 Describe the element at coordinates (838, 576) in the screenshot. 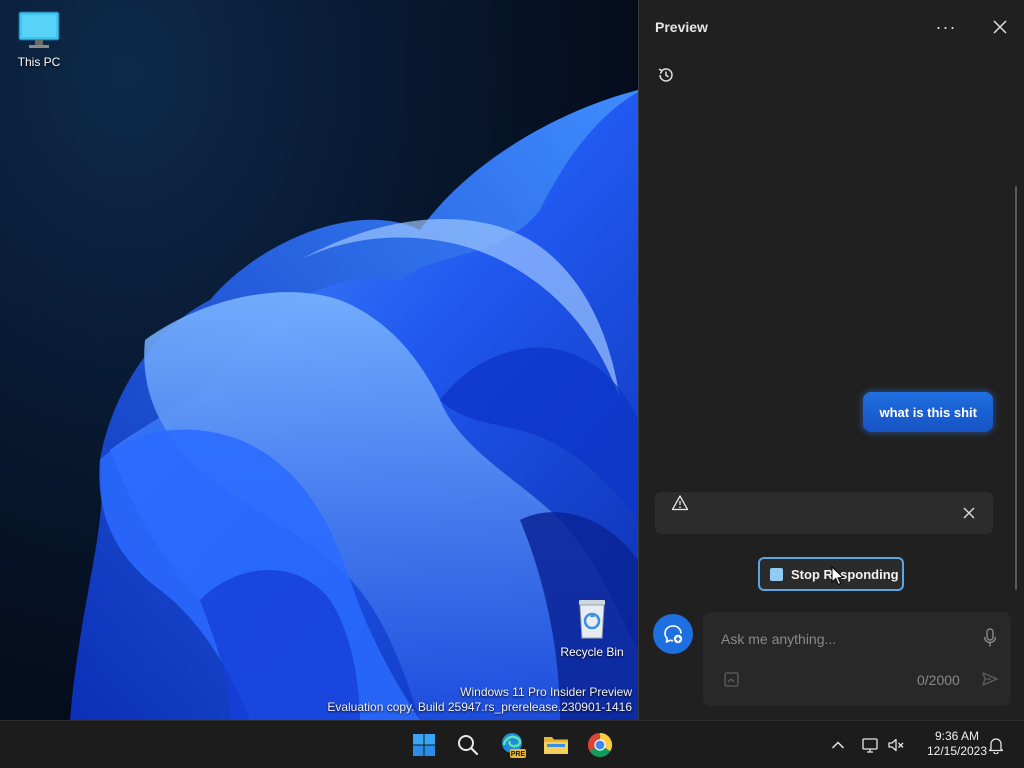

I see `mouse-cursor-icon` at that location.